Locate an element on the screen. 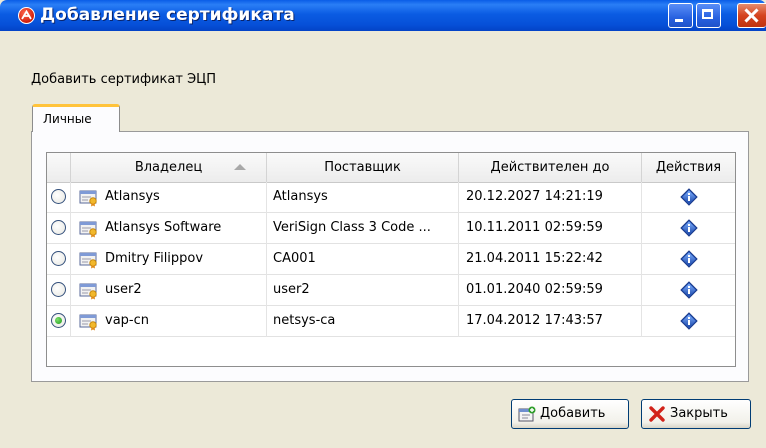 The width and height of the screenshot is (766, 448). owner-cell: Dmitry Filippov is located at coordinates (169, 259).